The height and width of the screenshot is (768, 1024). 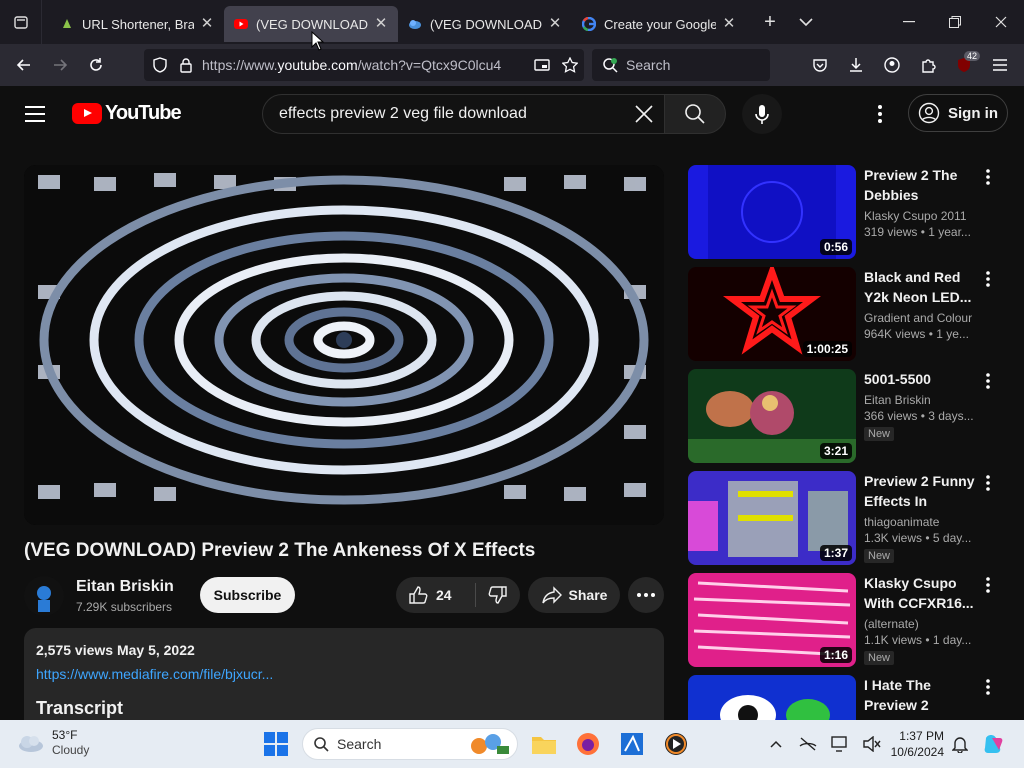 I want to click on more-actions-button, so click(x=646, y=595).